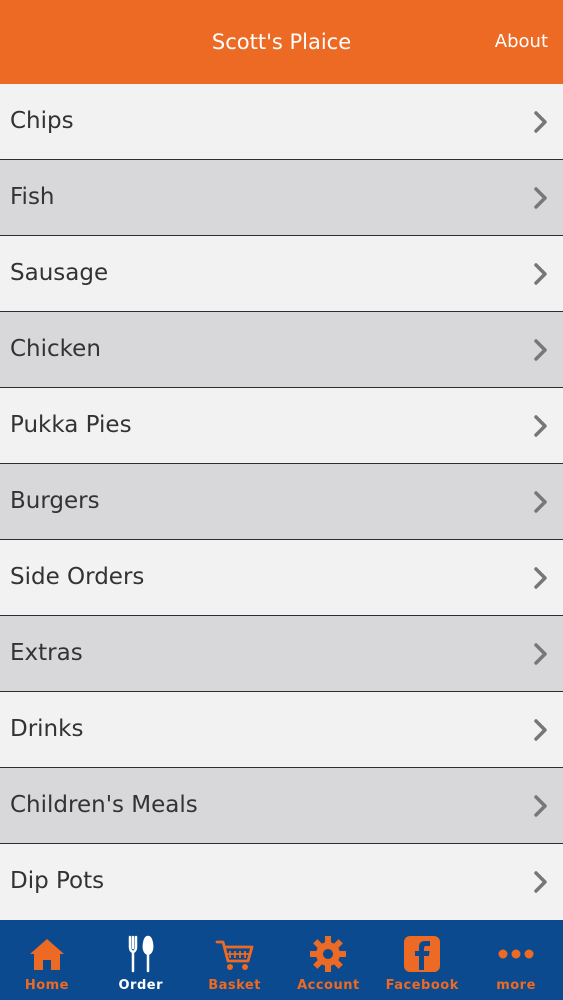  I want to click on tab-basket: Basket, so click(235, 960).